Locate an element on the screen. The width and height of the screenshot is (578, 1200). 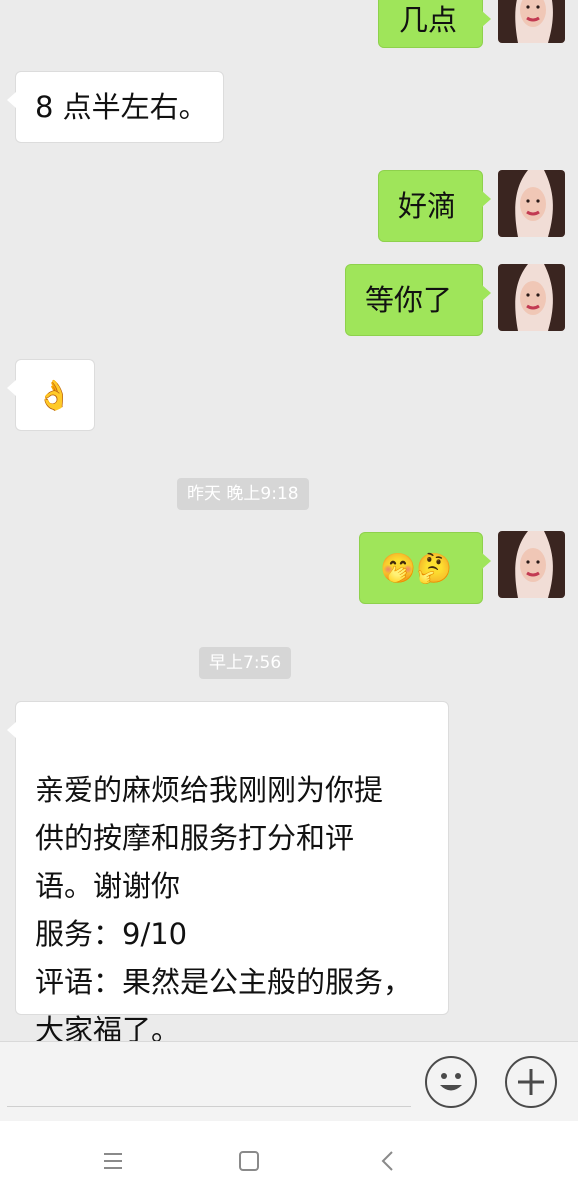
nav-menu-button is located at coordinates (113, 1161).